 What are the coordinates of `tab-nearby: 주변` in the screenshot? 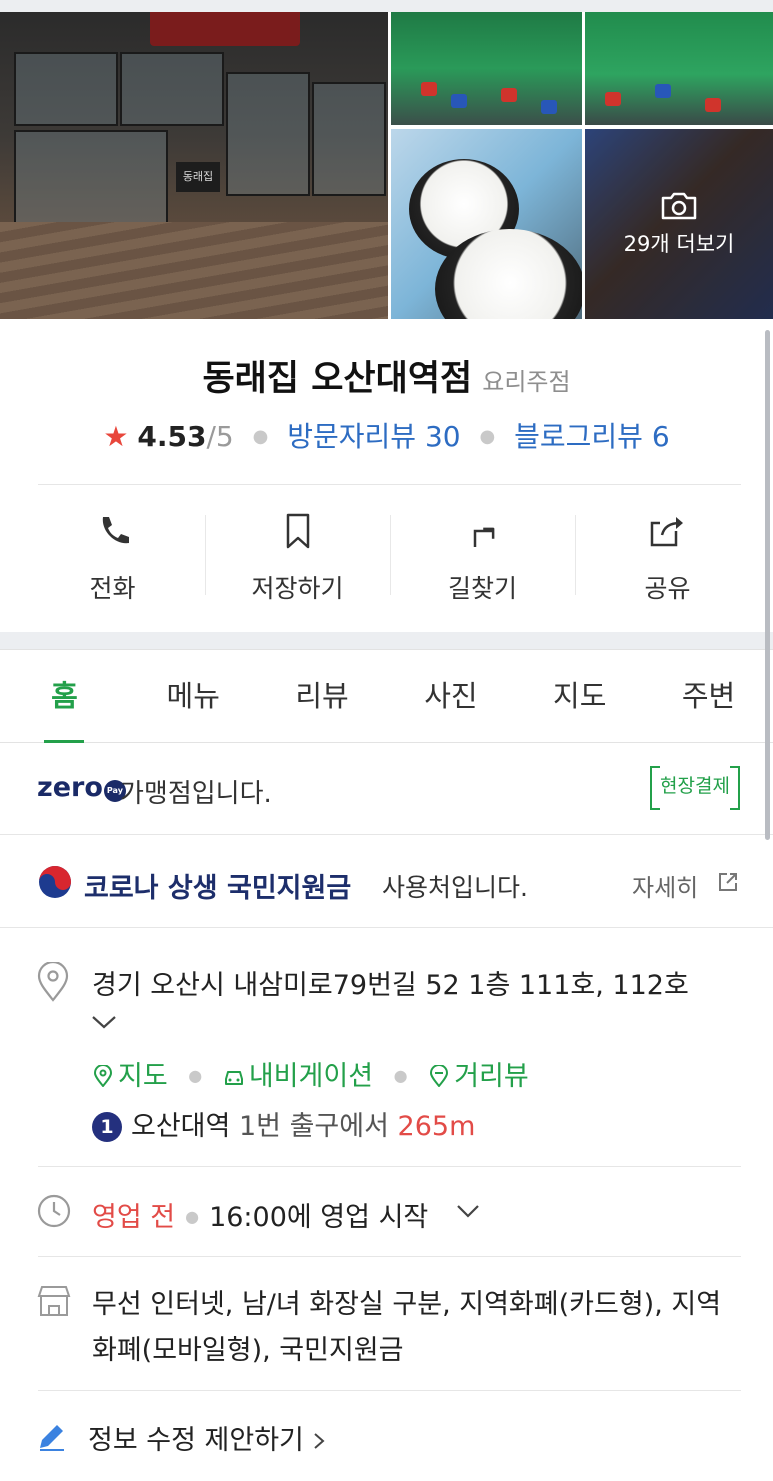 It's located at (708, 696).